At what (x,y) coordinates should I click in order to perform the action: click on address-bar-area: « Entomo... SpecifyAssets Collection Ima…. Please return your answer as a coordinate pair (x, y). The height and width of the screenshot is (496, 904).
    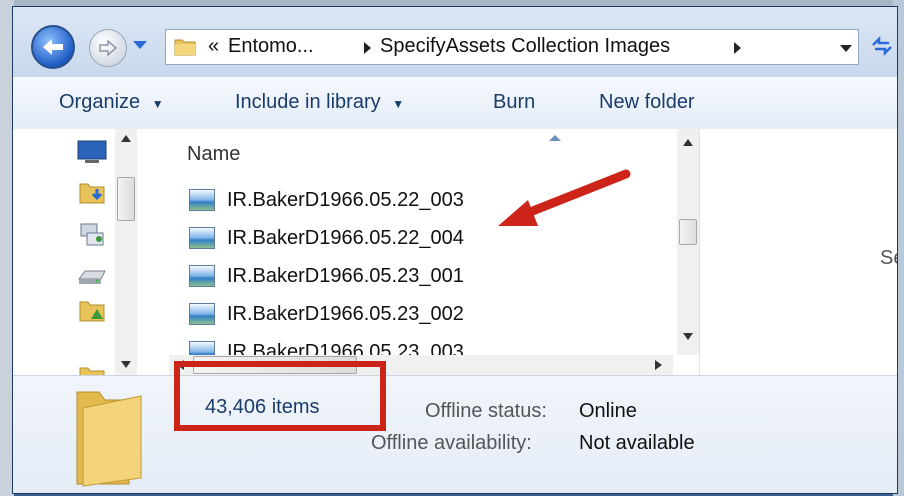
    Looking at the image, I should click on (455, 42).